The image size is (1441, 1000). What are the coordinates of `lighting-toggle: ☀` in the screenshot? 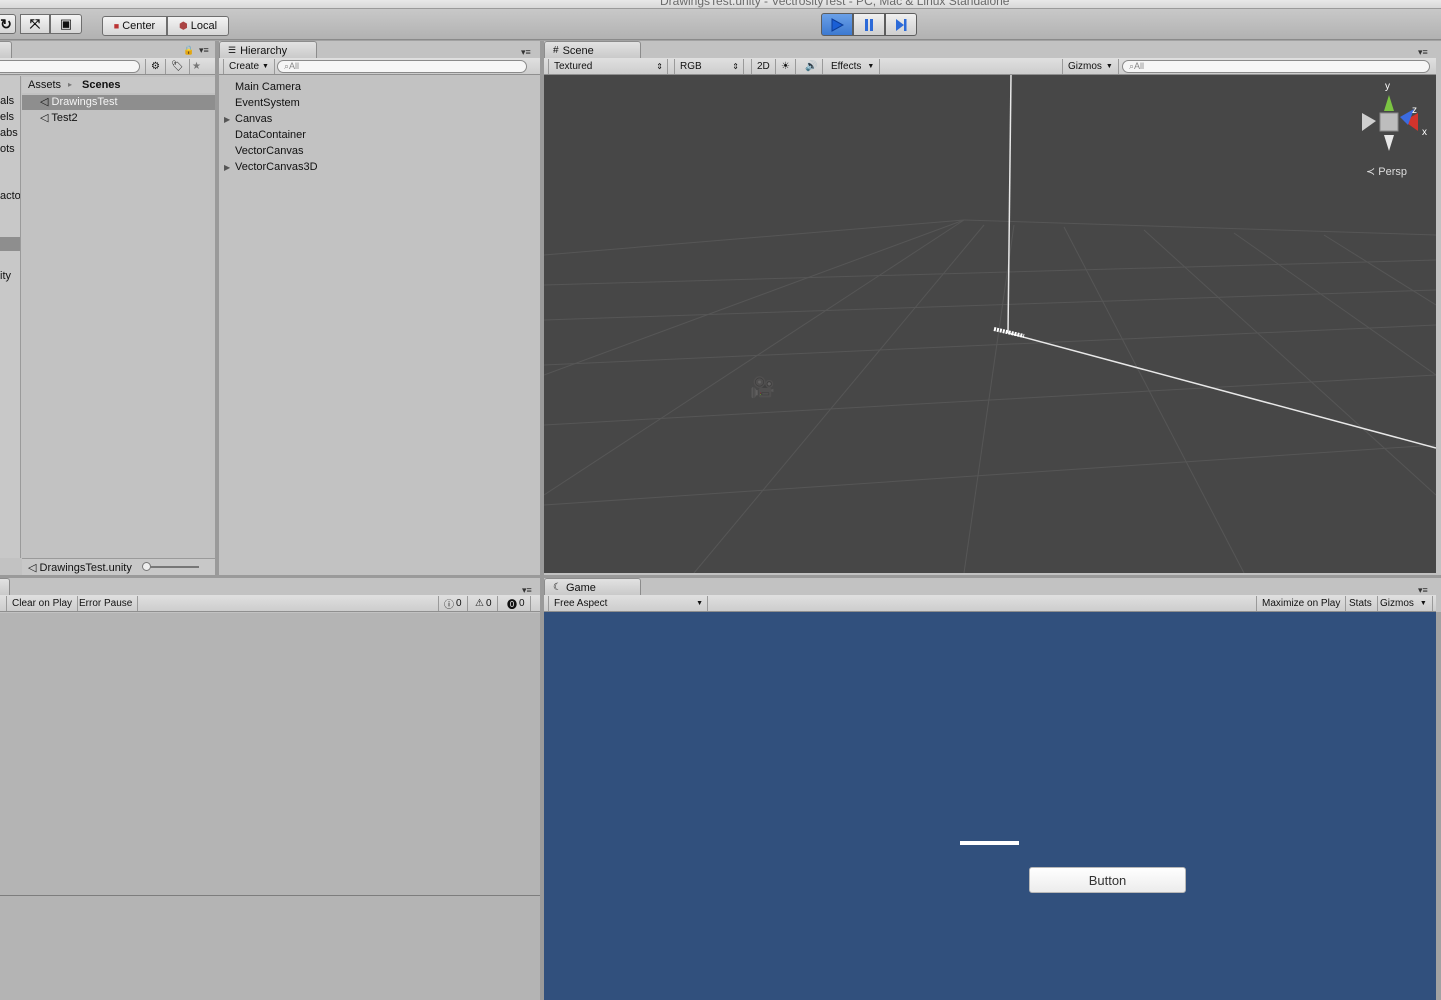 It's located at (786, 66).